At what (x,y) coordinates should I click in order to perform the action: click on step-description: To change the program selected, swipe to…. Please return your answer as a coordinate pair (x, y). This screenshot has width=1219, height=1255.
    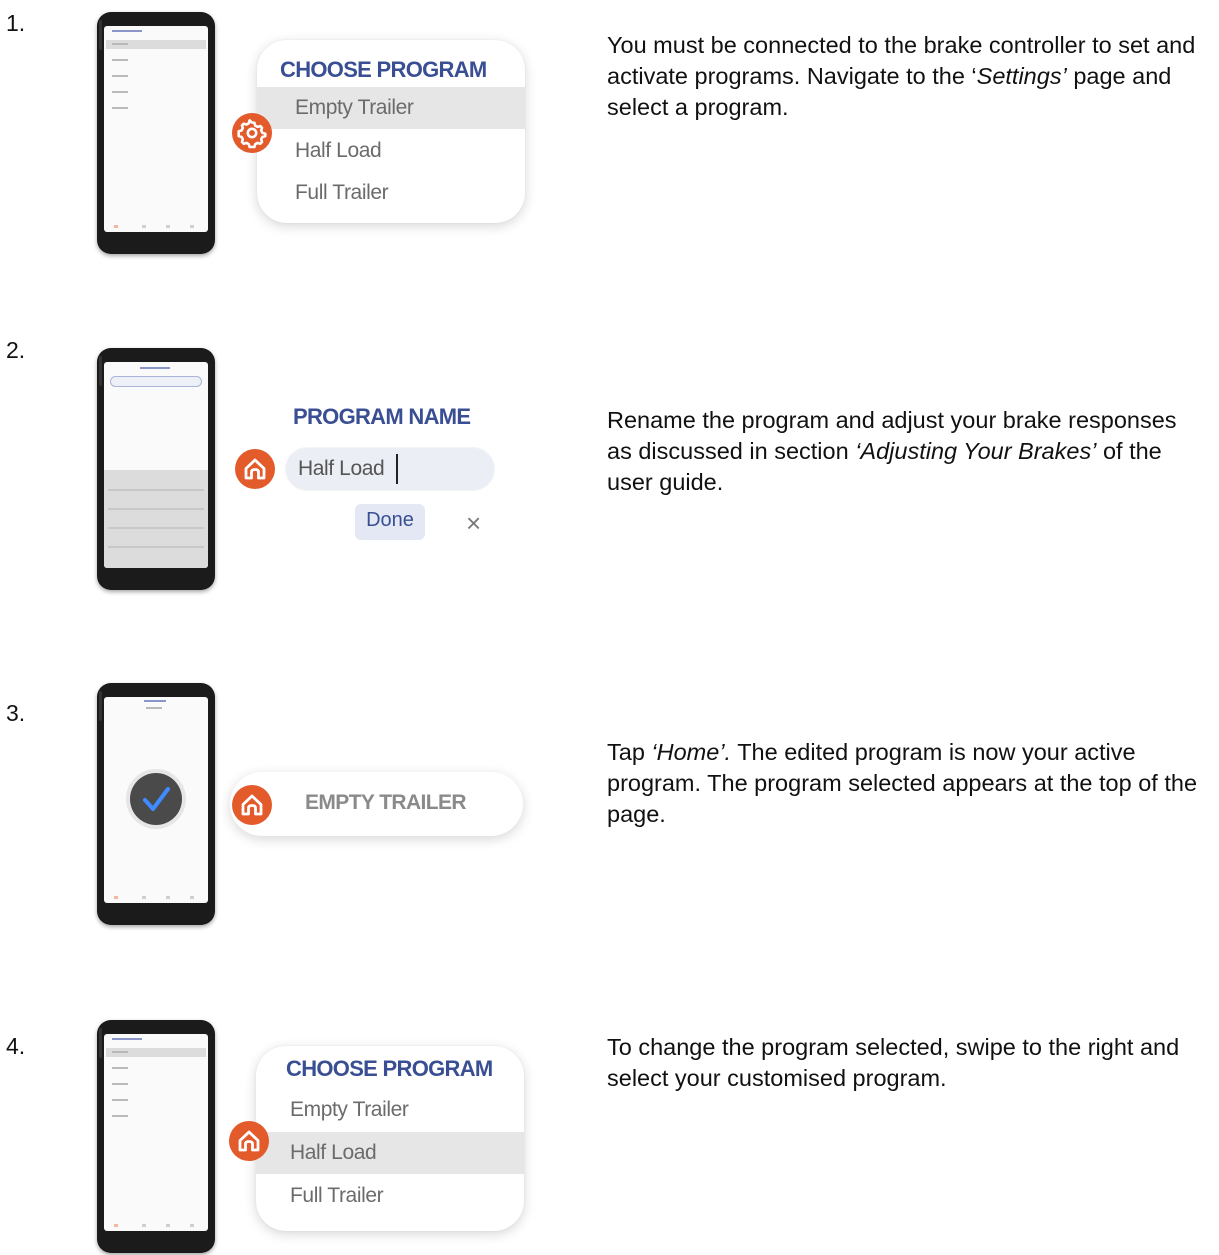
    Looking at the image, I should click on (893, 1062).